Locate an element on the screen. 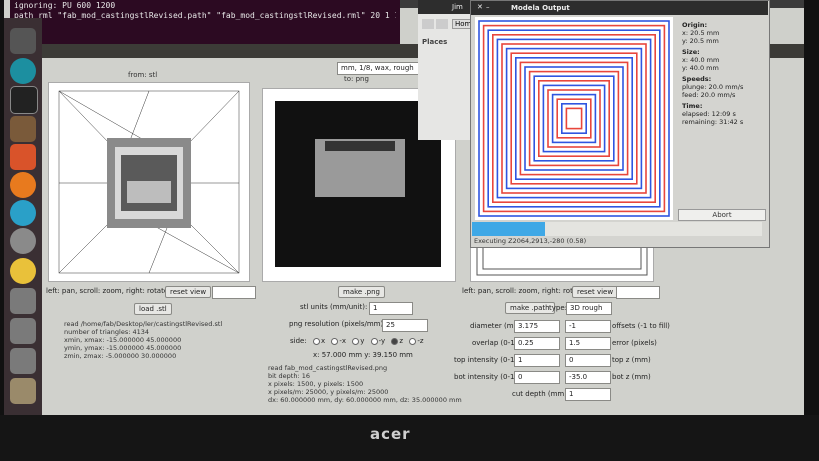 The image size is (819, 461). type-select: 3D rough is located at coordinates (589, 308).